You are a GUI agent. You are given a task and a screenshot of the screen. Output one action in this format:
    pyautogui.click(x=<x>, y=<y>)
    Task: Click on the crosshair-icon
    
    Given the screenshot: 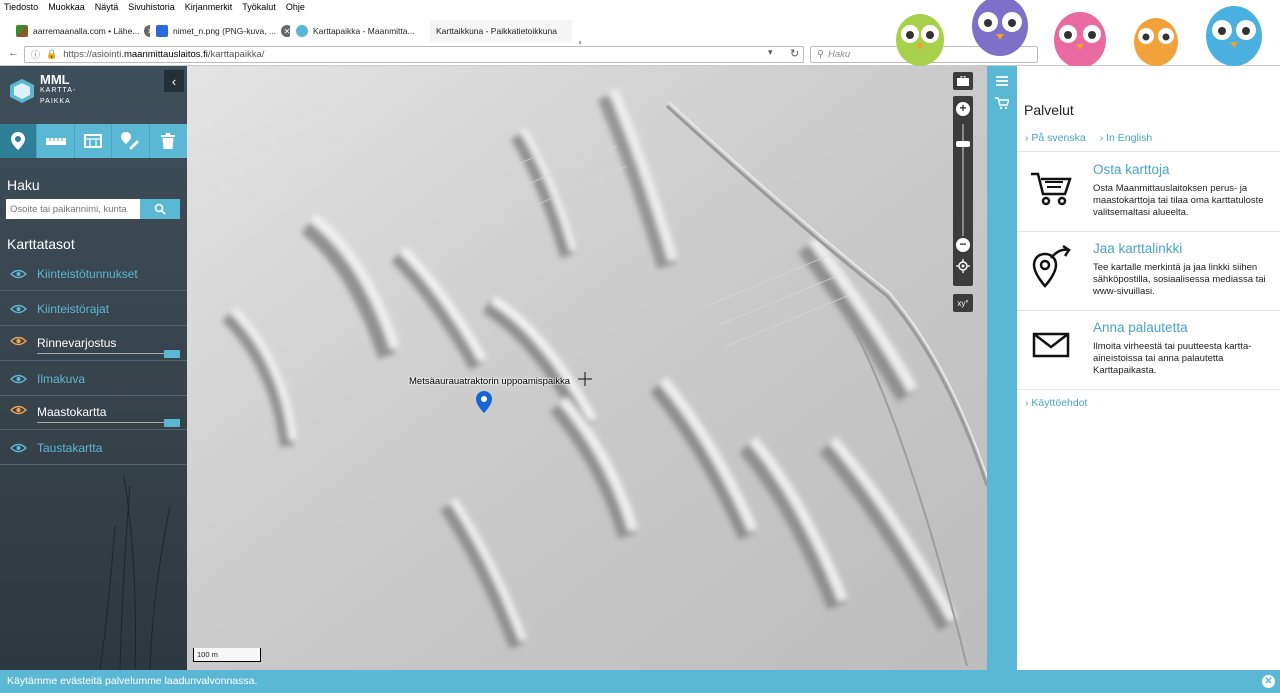 What is the action you would take?
    pyautogui.click(x=585, y=379)
    